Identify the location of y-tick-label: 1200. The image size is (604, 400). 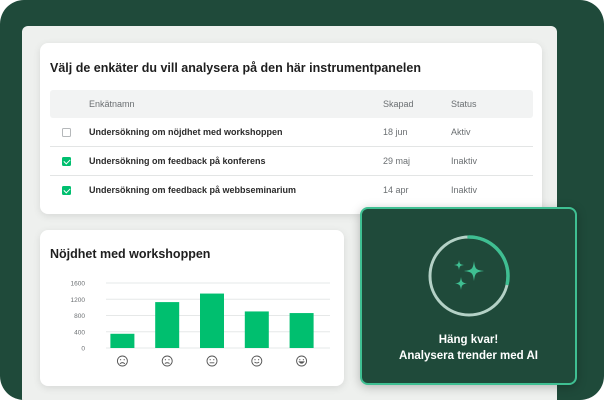
(78, 300).